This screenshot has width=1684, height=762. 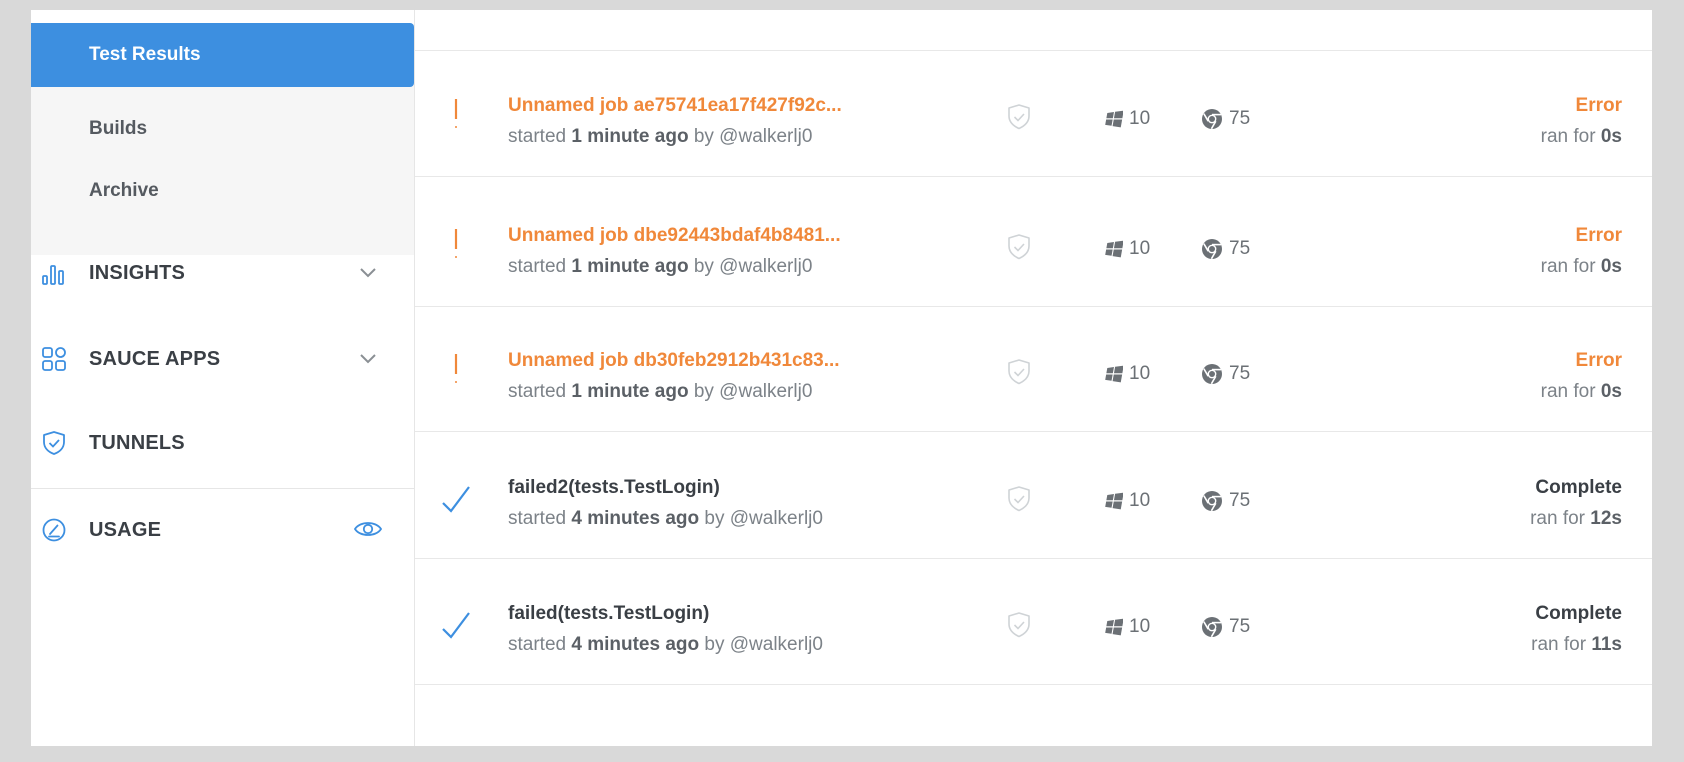 What do you see at coordinates (124, 190) in the screenshot?
I see `subnav-label: Archive` at bounding box center [124, 190].